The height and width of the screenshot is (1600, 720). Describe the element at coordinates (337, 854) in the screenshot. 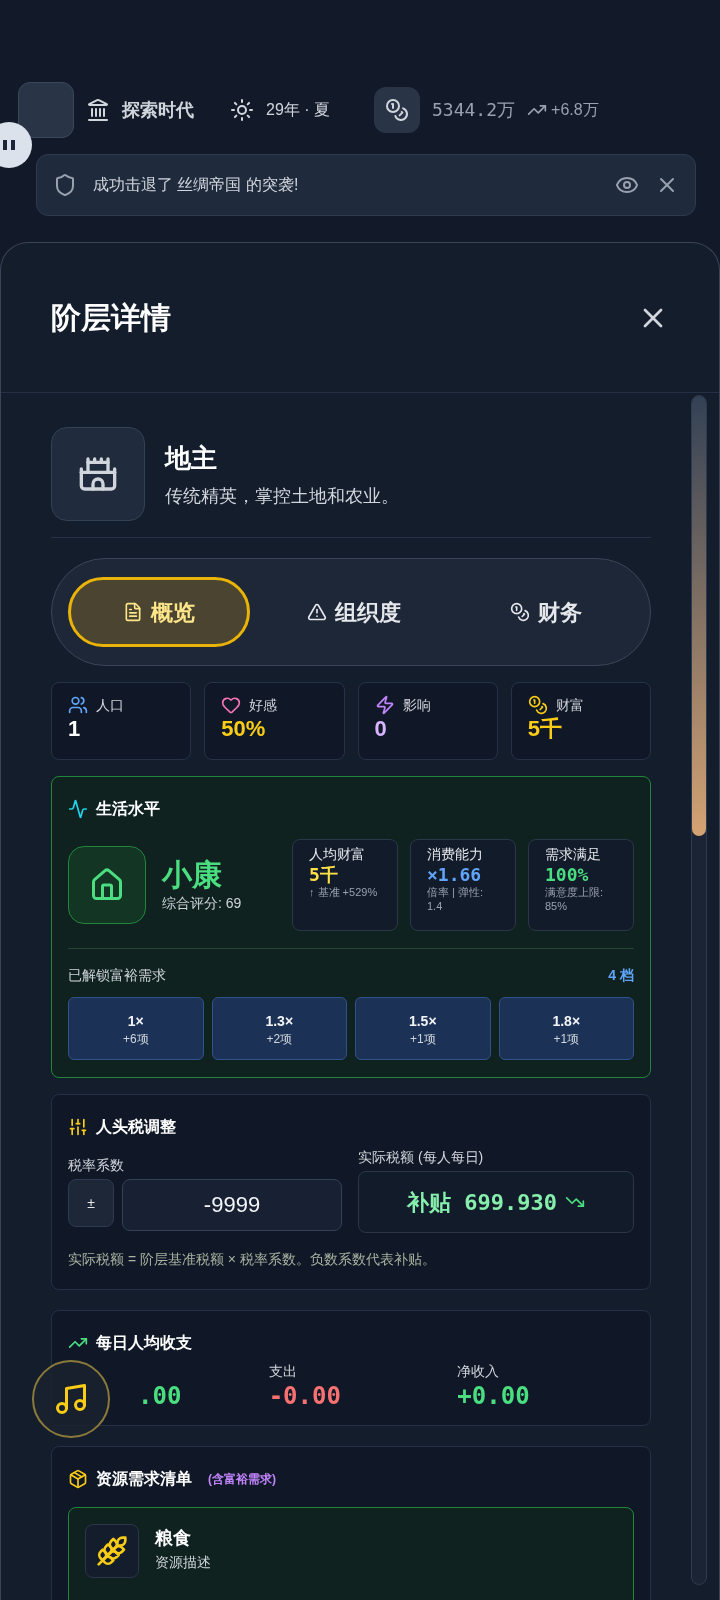

I see `metric-label: 人均财富` at that location.